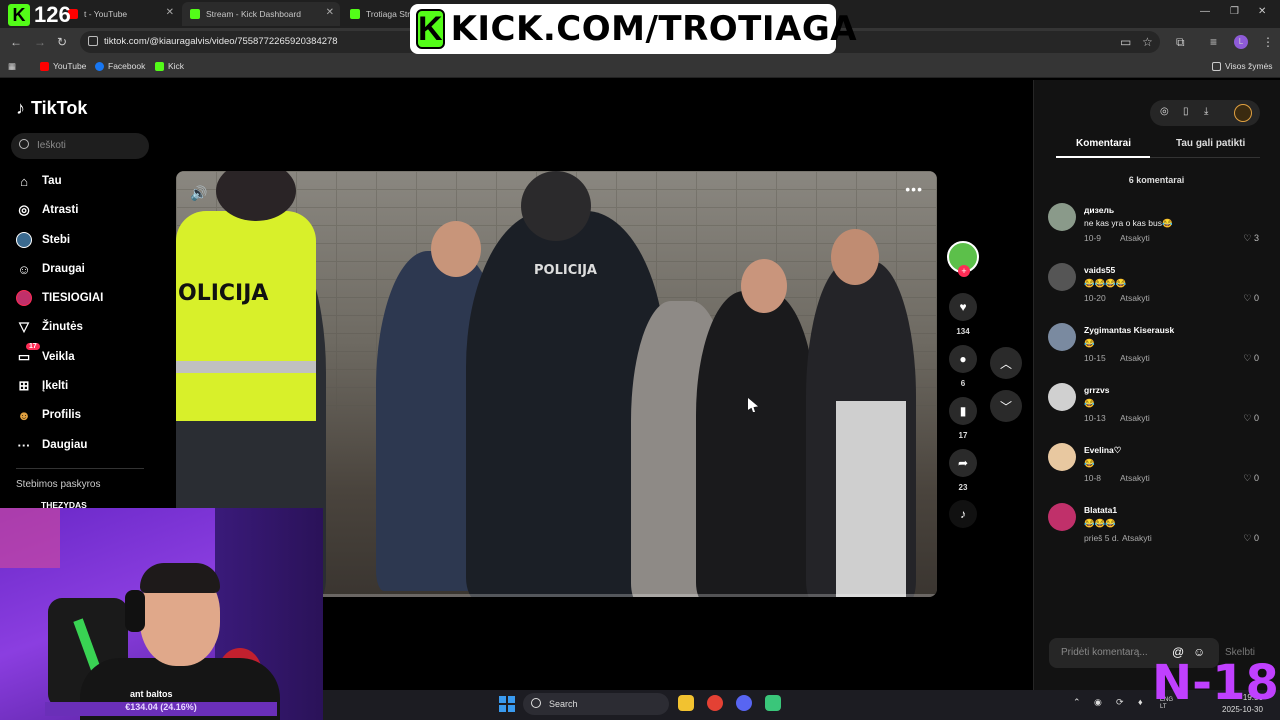 The height and width of the screenshot is (720, 1280). Describe the element at coordinates (20, 108) in the screenshot. I see `tiktok-note-icon: ♪` at that location.